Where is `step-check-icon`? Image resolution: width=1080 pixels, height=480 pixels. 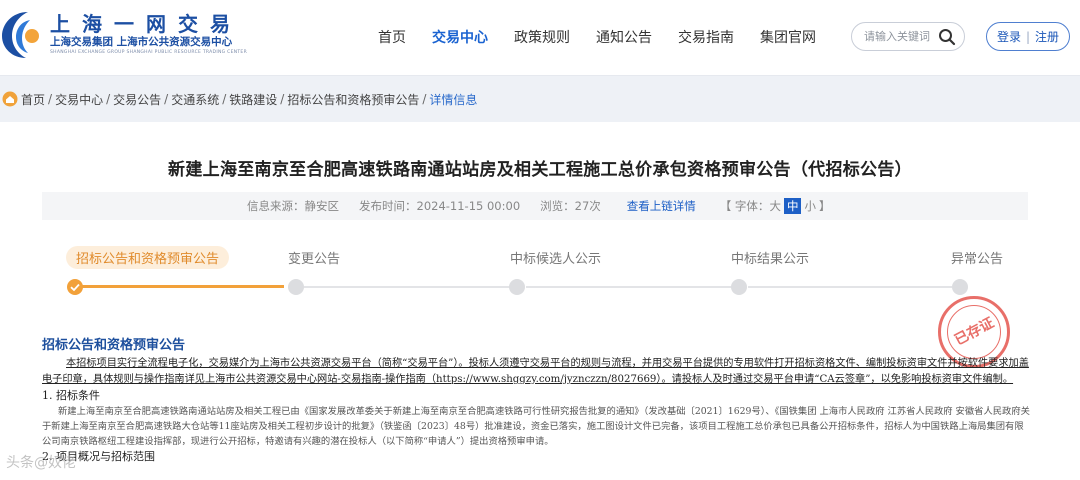
step-check-icon is located at coordinates (75, 287).